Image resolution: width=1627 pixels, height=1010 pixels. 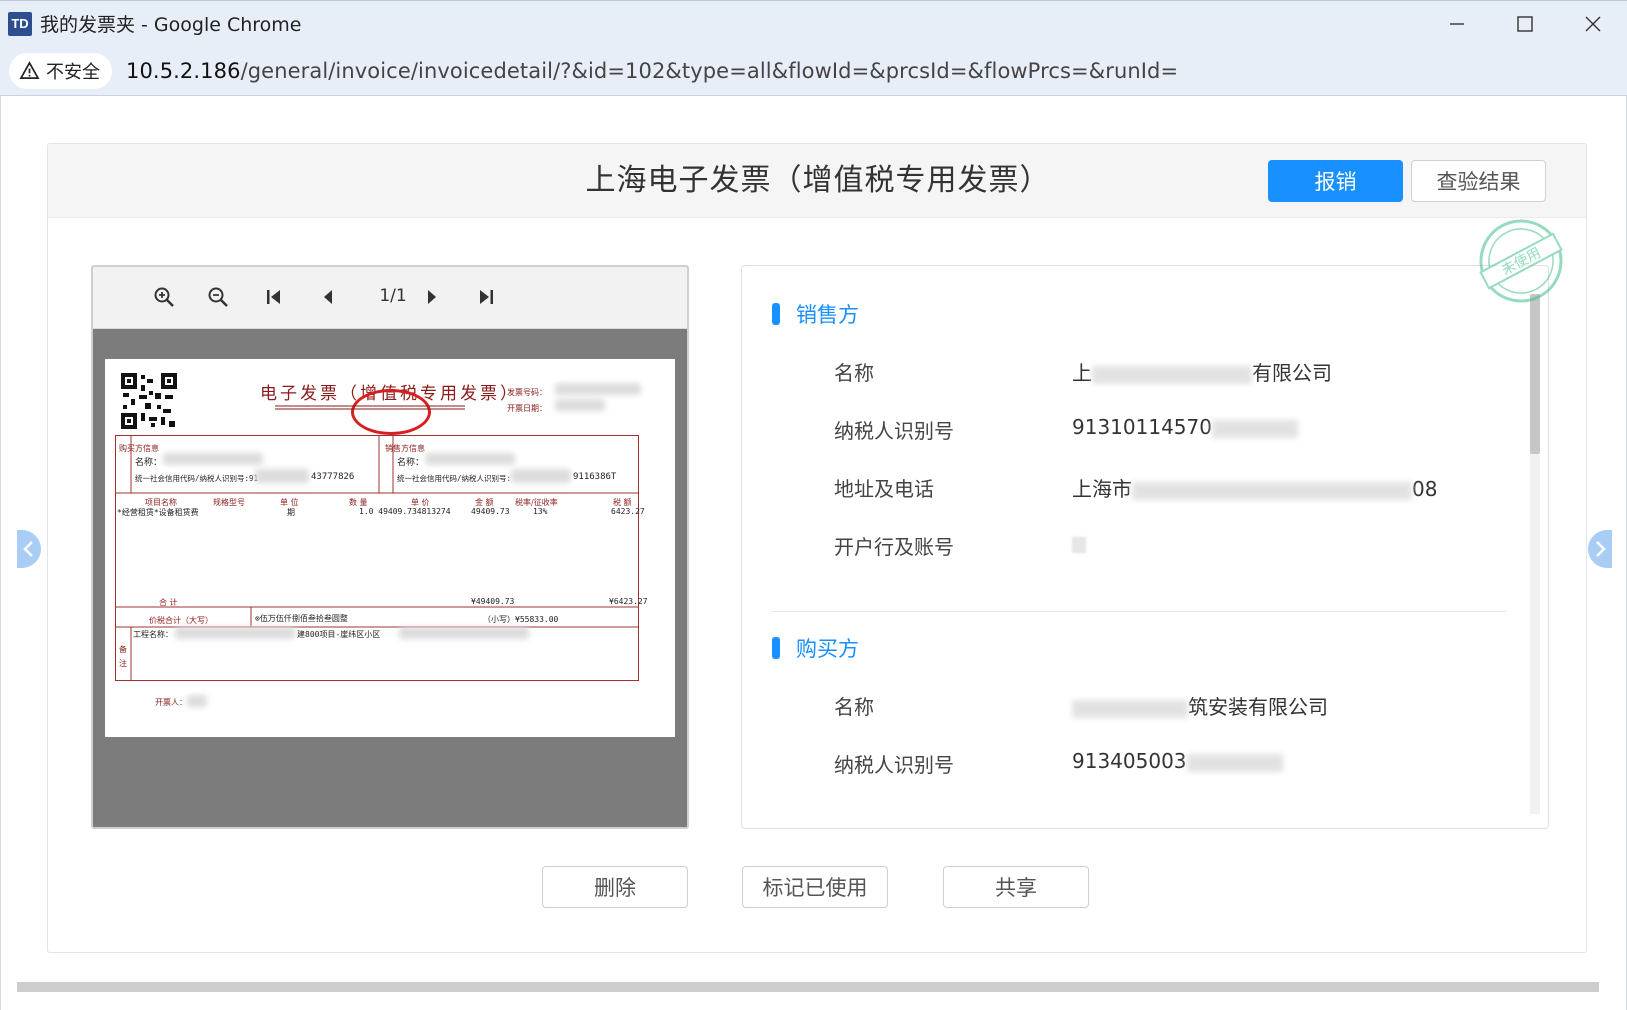 I want to click on item-qty-price: 1.0 49409.734813274, so click(x=405, y=511).